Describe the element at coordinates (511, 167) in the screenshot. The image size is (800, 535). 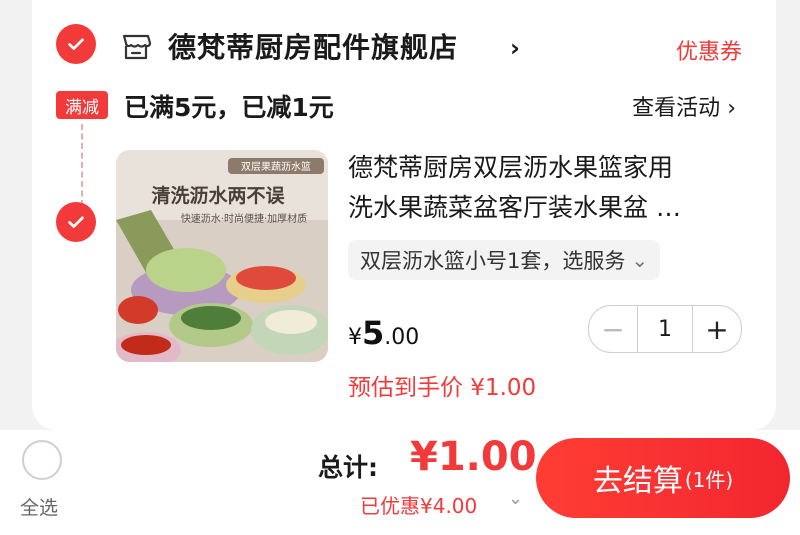
I see `product-title-line: 德梵蒂厨房双层沥水果篮家用` at that location.